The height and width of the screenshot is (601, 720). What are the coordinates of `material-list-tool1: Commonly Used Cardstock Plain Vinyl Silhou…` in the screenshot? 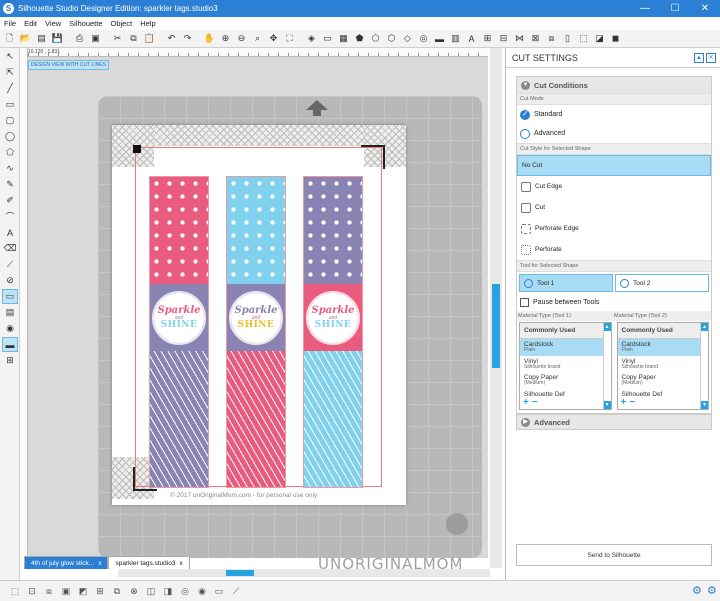 It's located at (565, 366).